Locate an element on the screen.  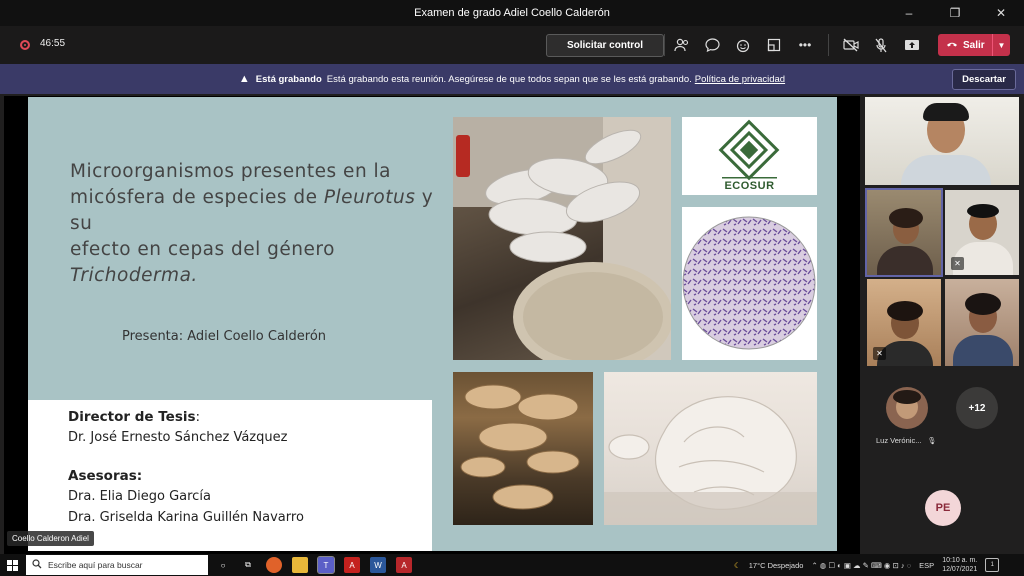
recording-icon is located at coordinates (25, 45).